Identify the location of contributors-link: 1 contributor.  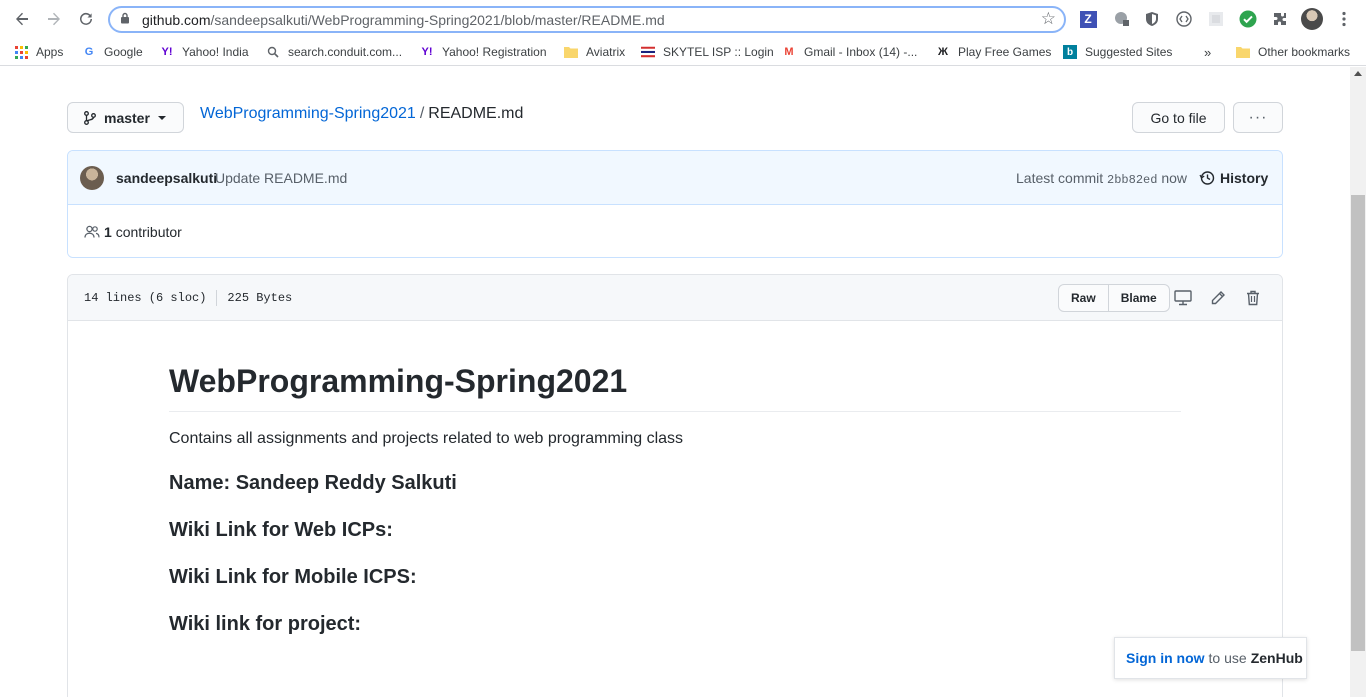
(133, 232).